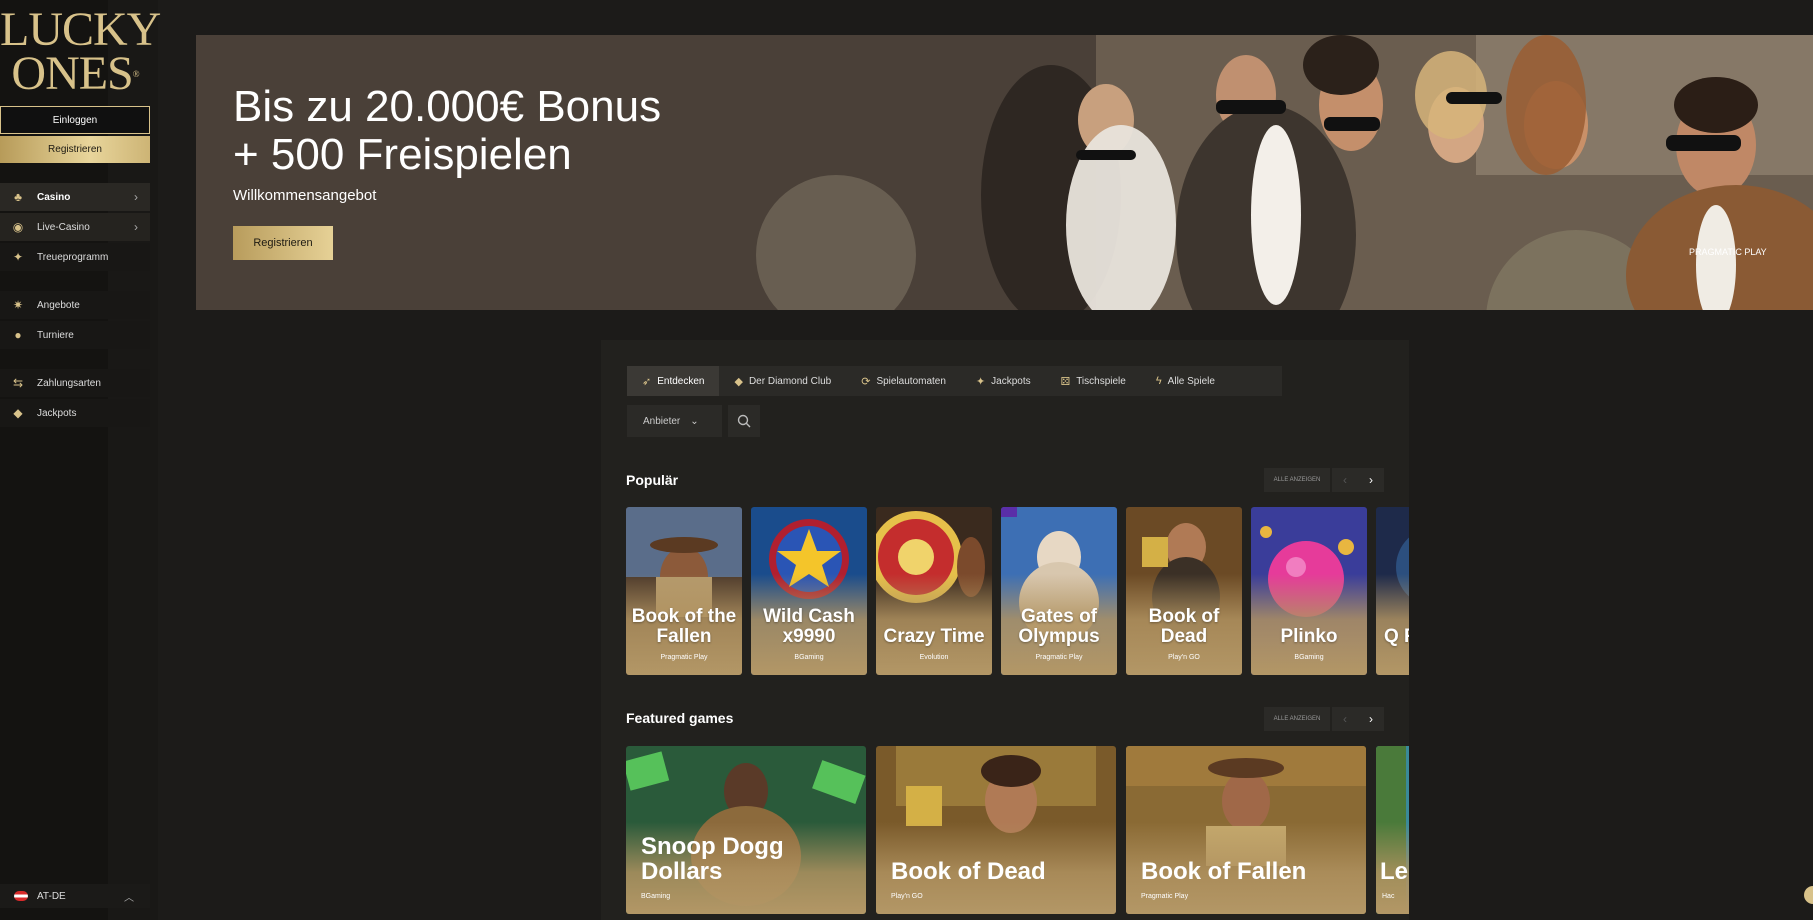 The width and height of the screenshot is (1813, 920). I want to click on sidebar-item-label: Turniere, so click(55, 335).